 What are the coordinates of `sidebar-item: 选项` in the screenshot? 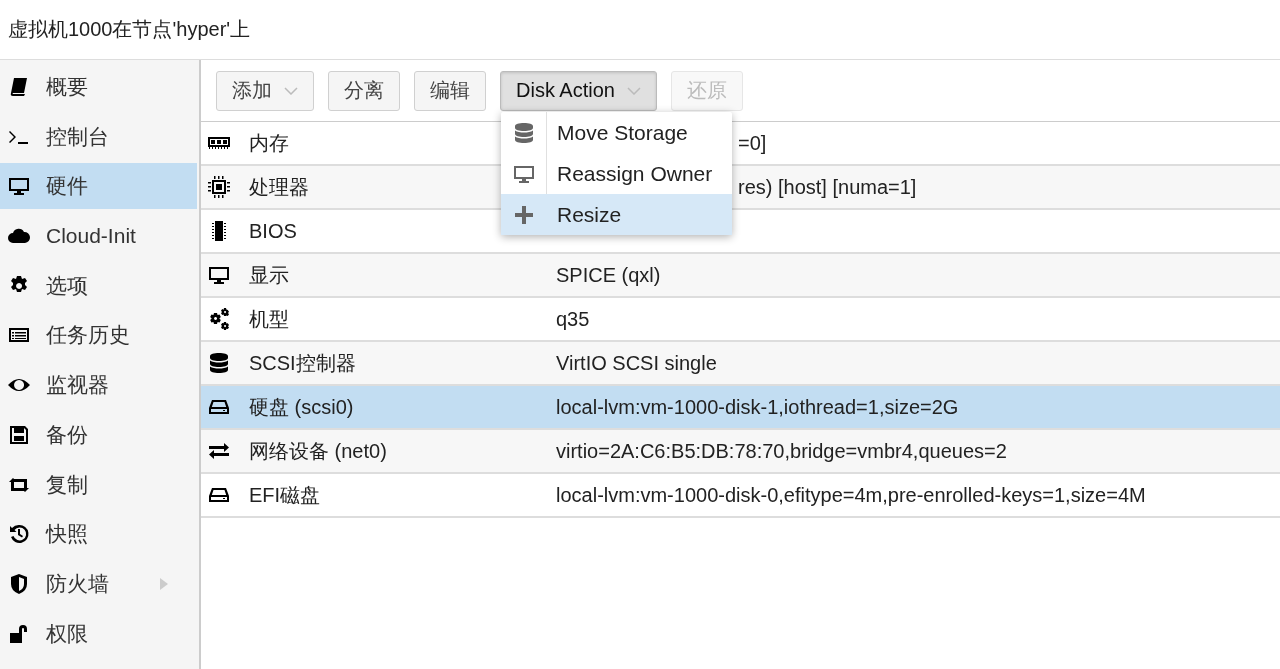 It's located at (99, 285).